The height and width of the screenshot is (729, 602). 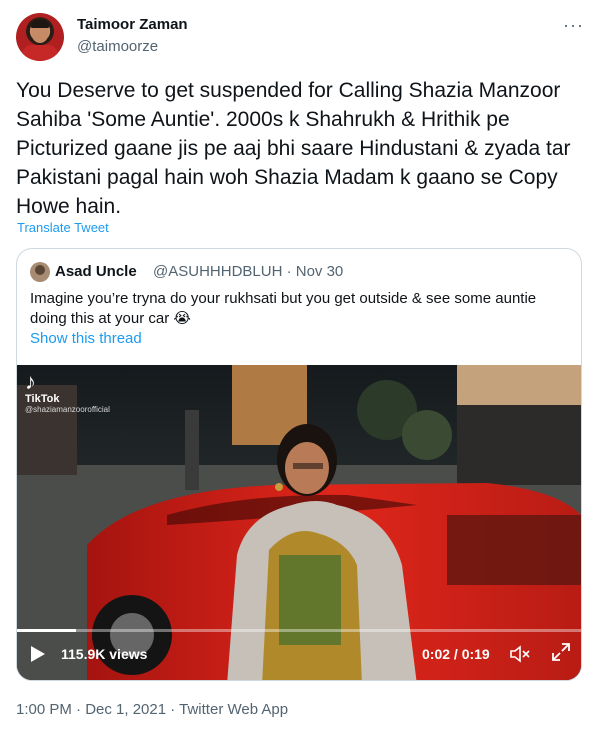 What do you see at coordinates (456, 654) in the screenshot?
I see `video-time: 0:02 / 0:19` at bounding box center [456, 654].